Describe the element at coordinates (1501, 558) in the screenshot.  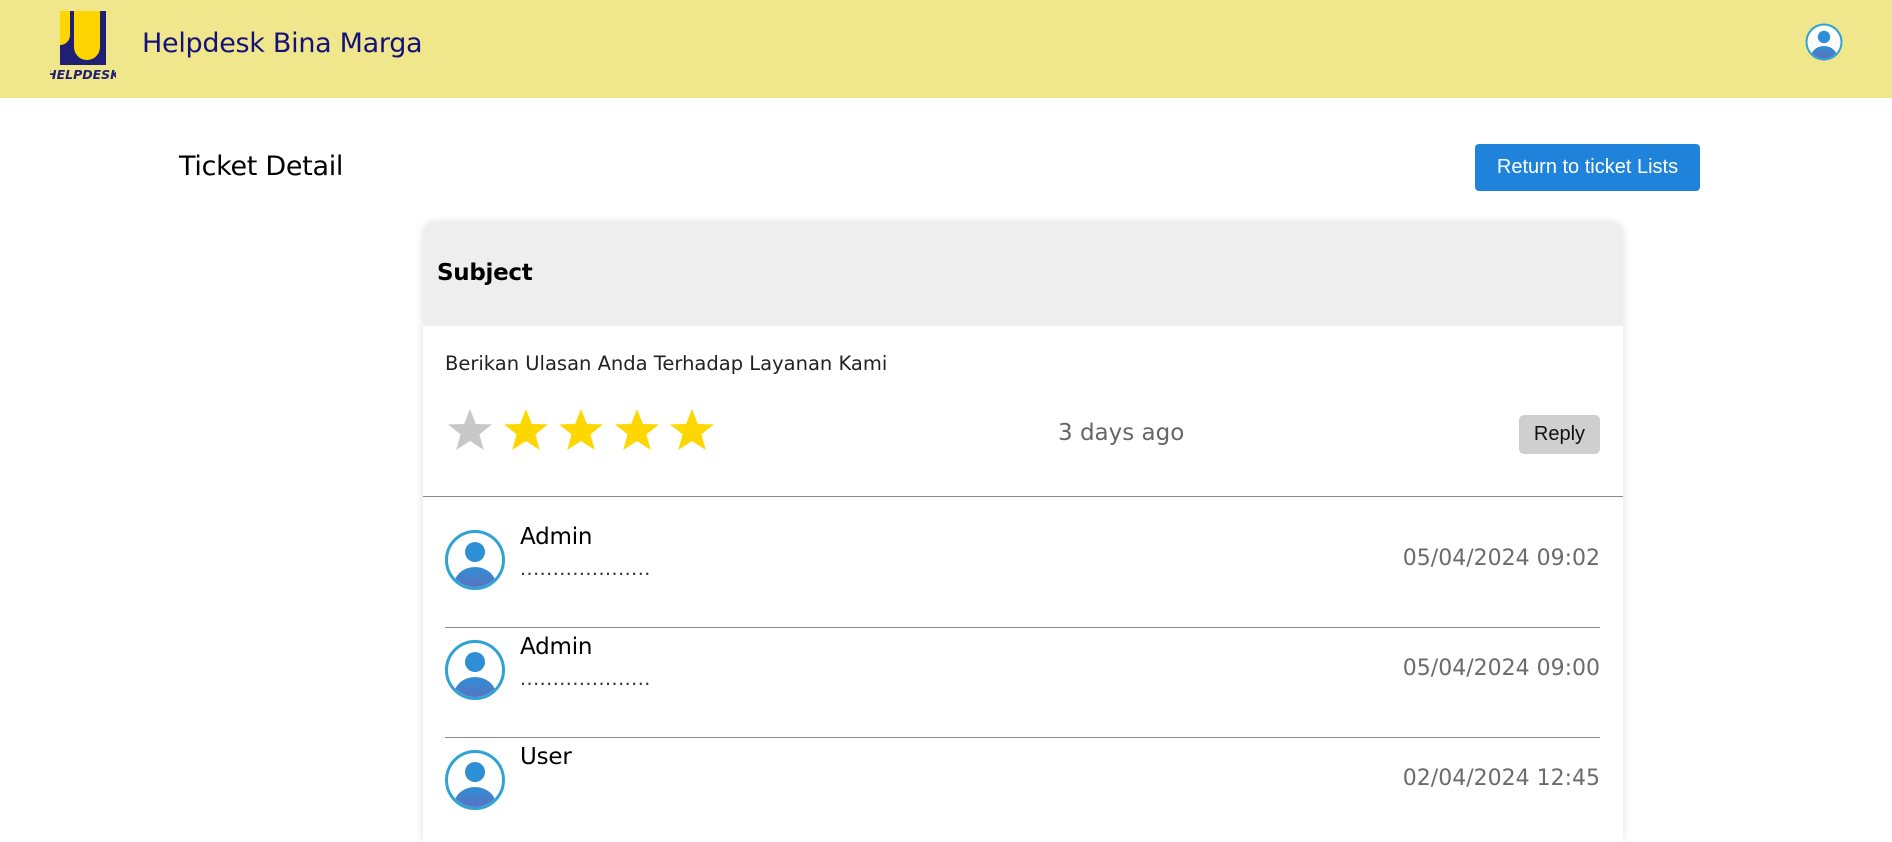
I see `message-timestamp: 05/04/2024 09:02` at that location.